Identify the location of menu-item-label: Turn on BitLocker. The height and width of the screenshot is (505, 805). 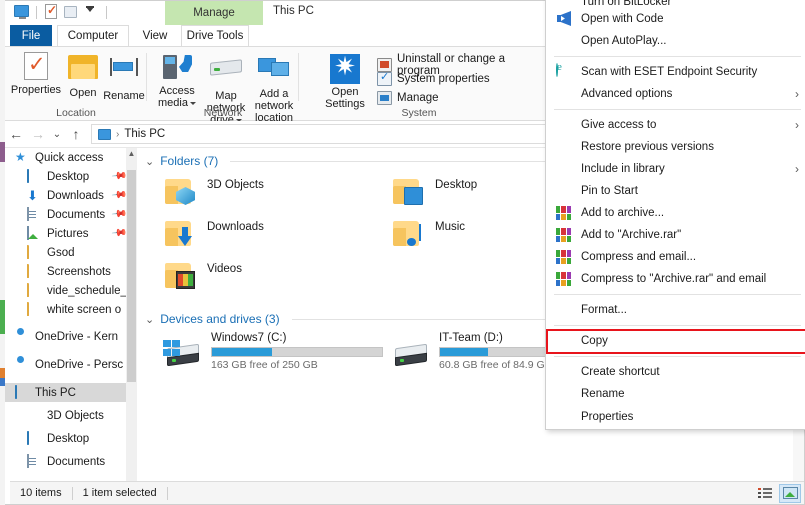
(626, 4).